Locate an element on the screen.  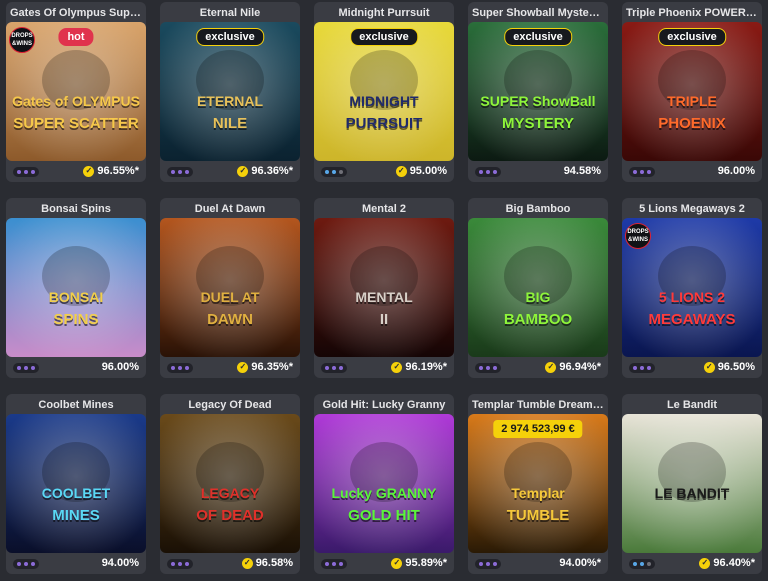
game-thumbnail: LE BANDIT is located at coordinates (692, 483).